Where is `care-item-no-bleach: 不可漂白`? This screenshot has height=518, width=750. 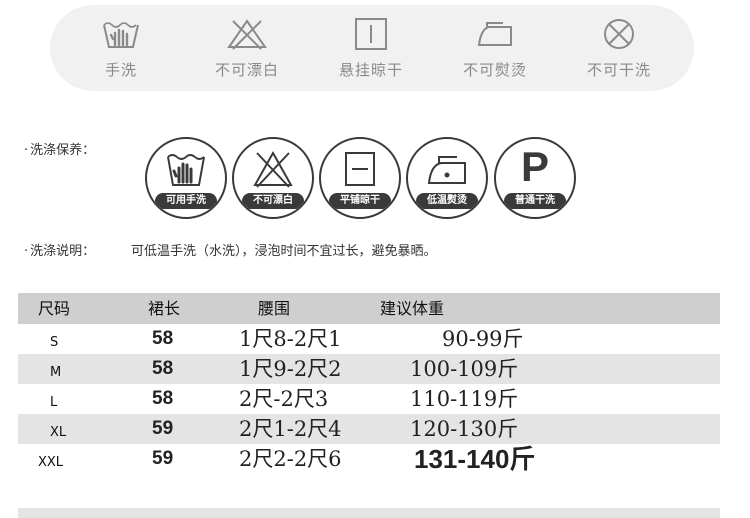 care-item-no-bleach: 不可漂白 is located at coordinates (247, 48).